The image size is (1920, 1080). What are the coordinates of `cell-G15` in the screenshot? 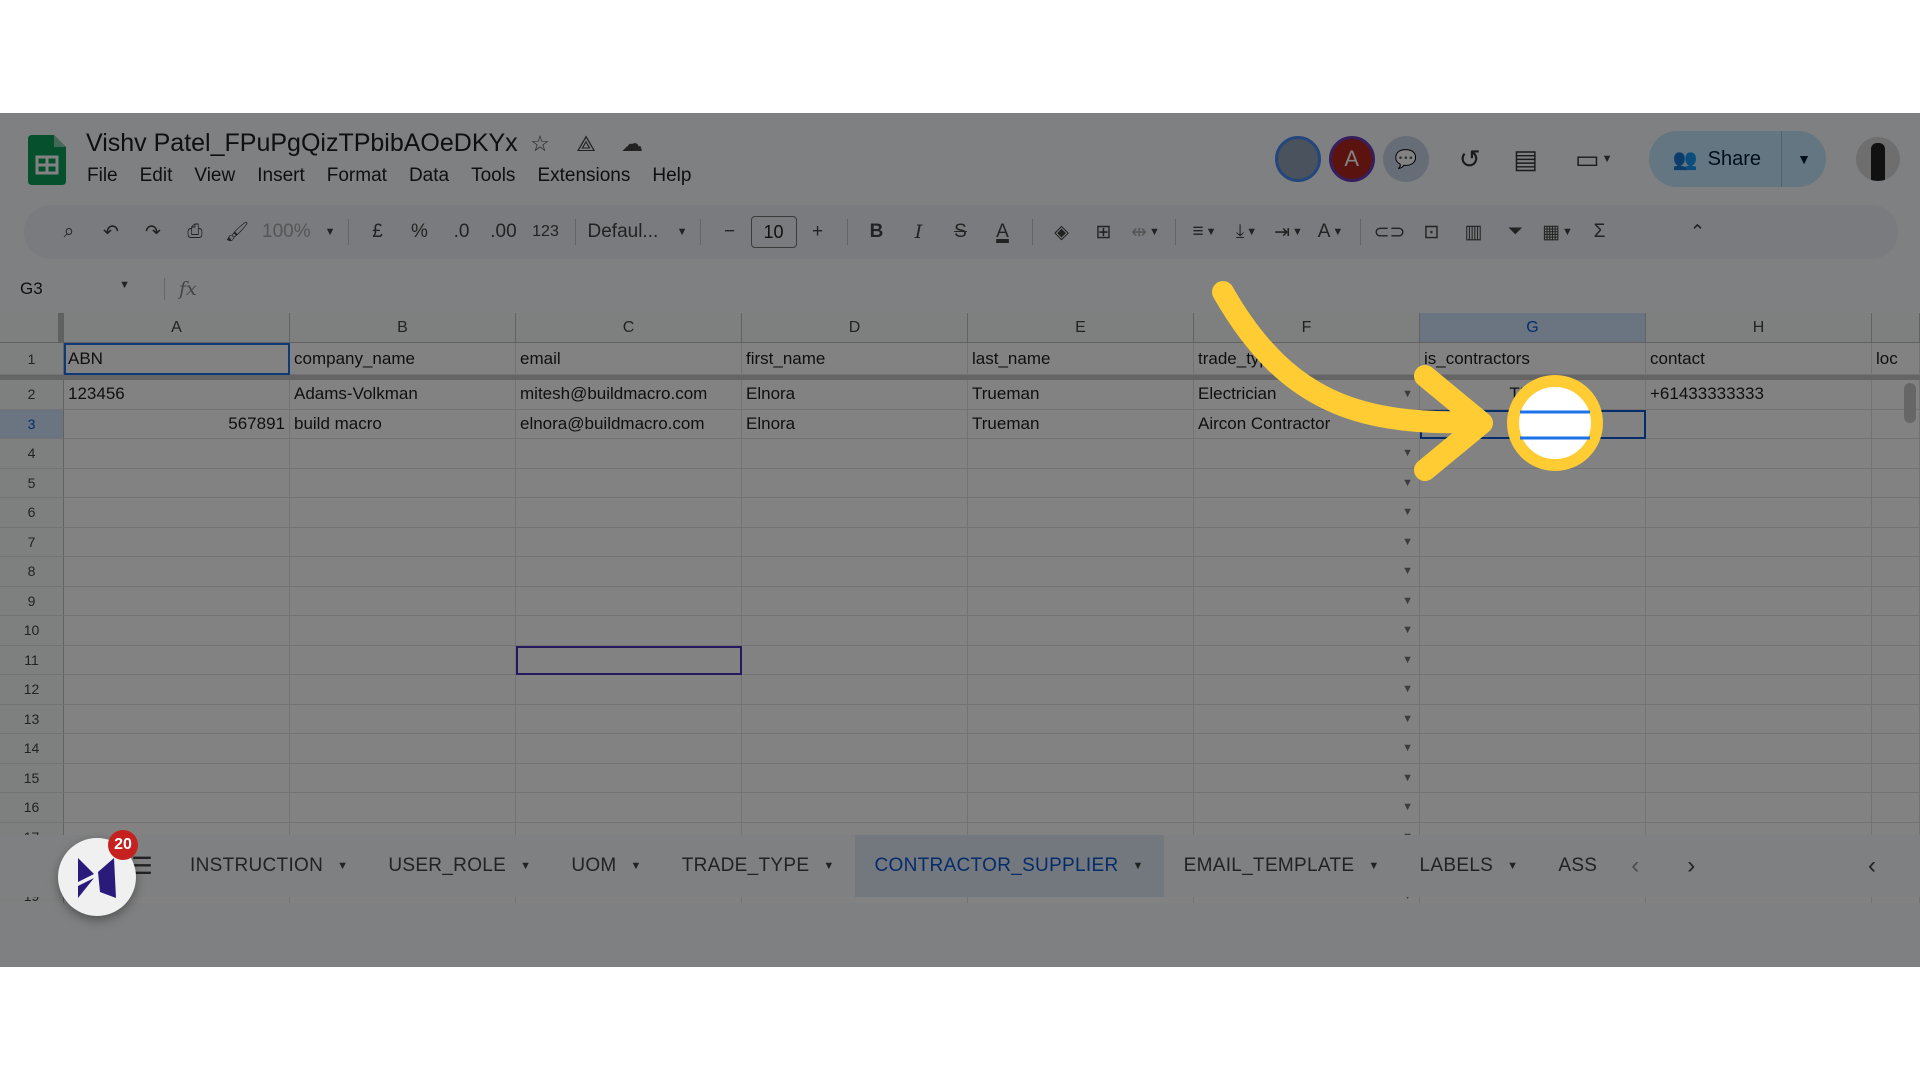 It's located at (1533, 778).